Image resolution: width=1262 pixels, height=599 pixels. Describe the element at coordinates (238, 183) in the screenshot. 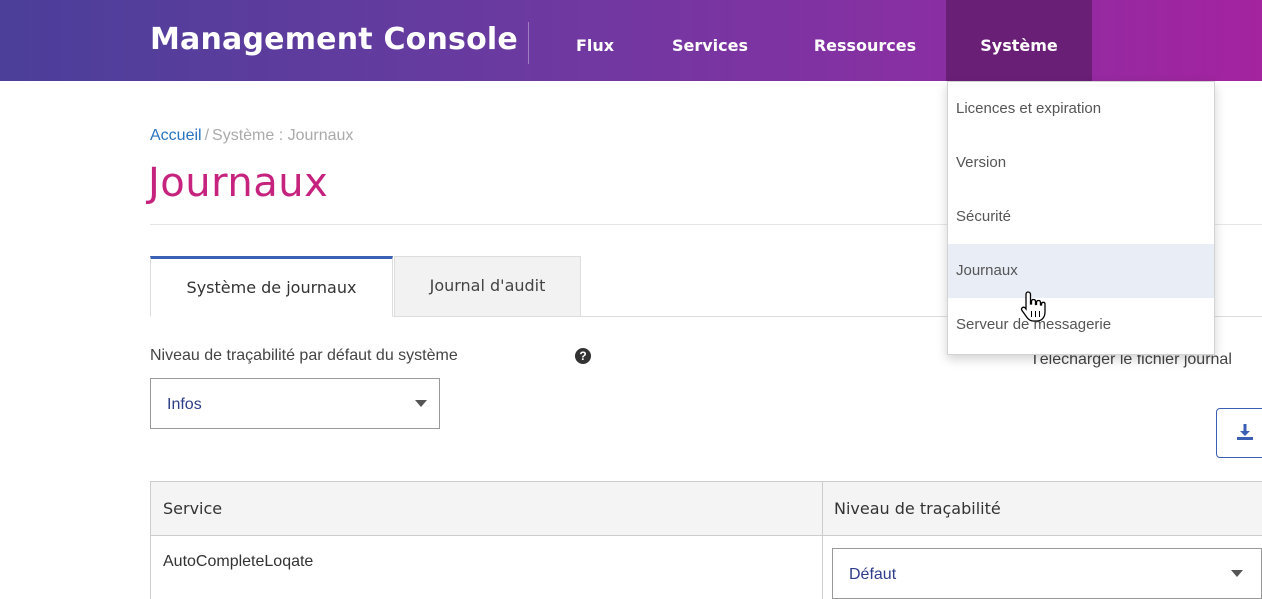

I see `page-title: Journaux` at that location.